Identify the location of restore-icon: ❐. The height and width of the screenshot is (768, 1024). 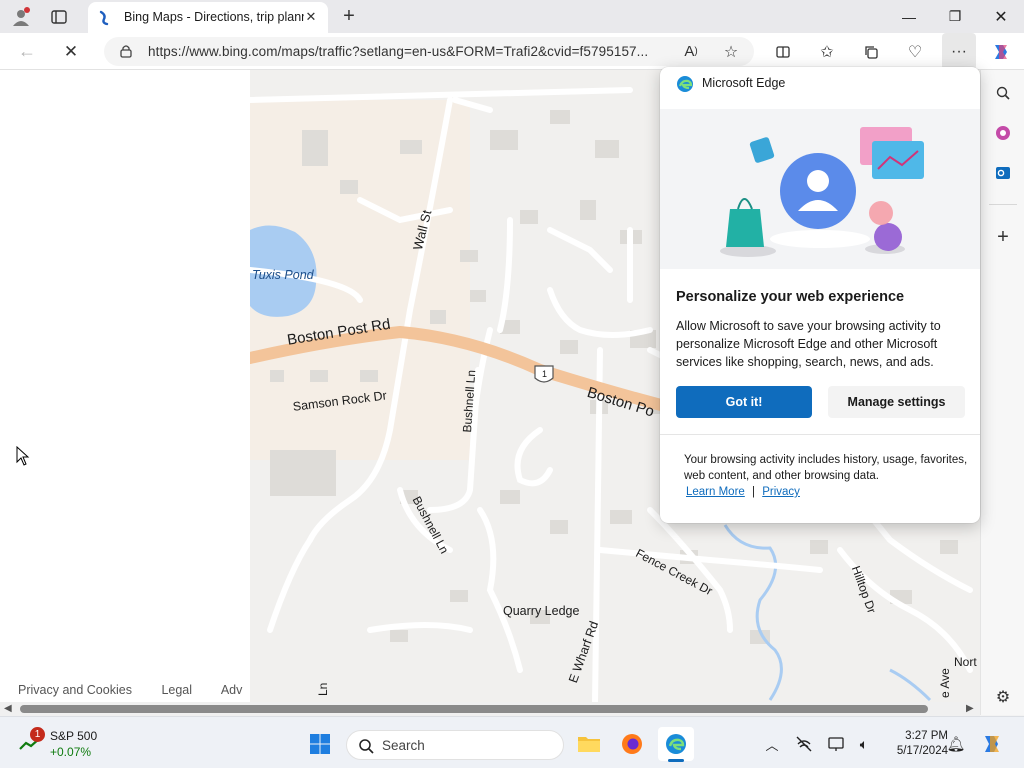
(955, 16).